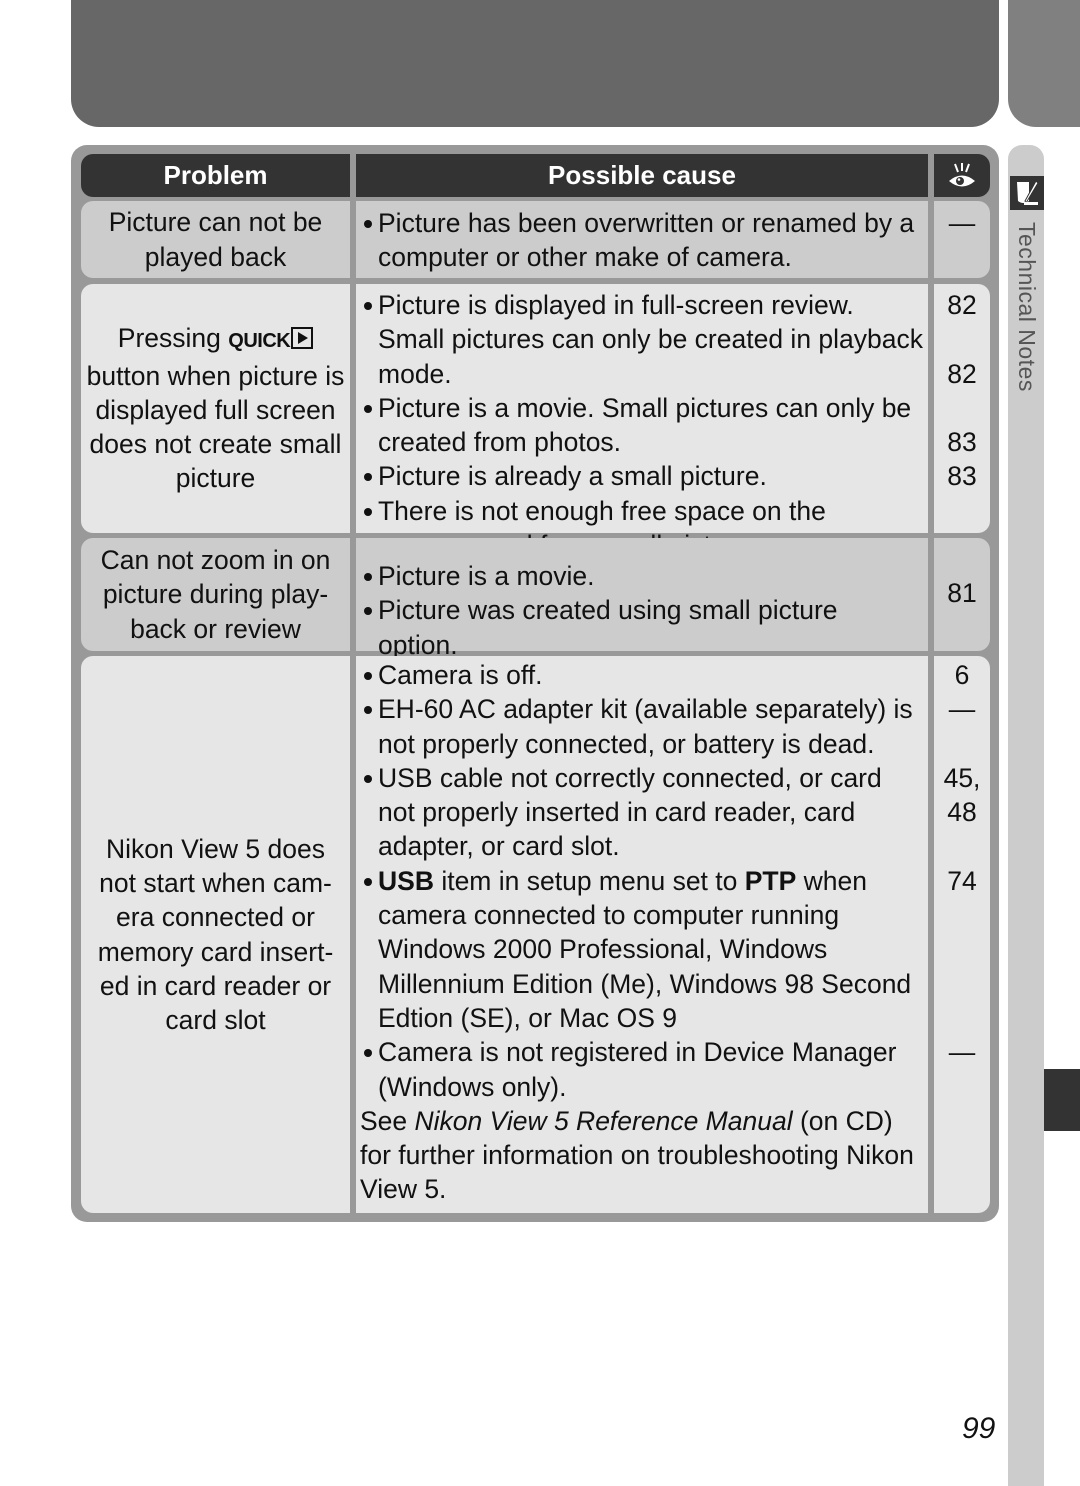 Image resolution: width=1080 pixels, height=1486 pixels. Describe the element at coordinates (643, 576) in the screenshot. I see `cause-item: Picture is a movie.` at that location.